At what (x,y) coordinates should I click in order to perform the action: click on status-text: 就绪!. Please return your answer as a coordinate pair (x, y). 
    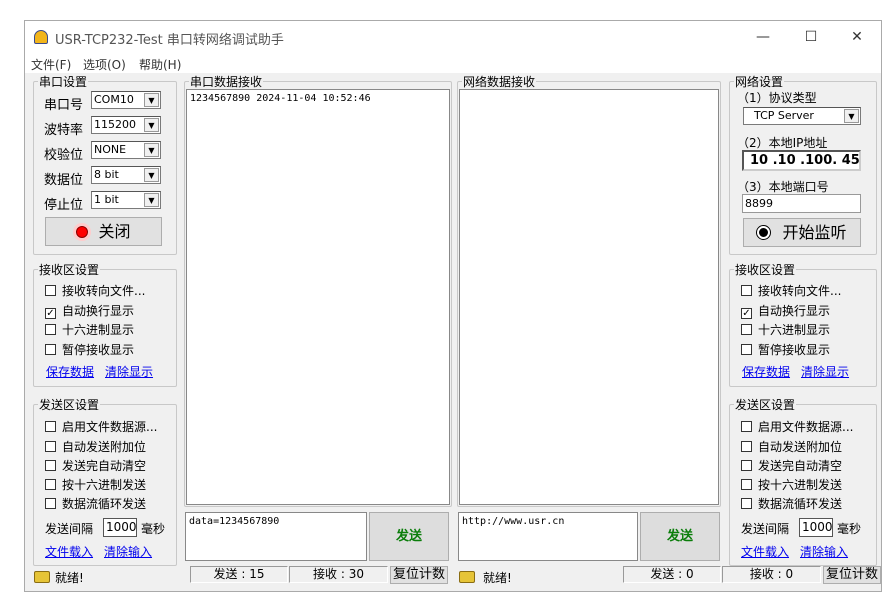
    Looking at the image, I should click on (69, 578).